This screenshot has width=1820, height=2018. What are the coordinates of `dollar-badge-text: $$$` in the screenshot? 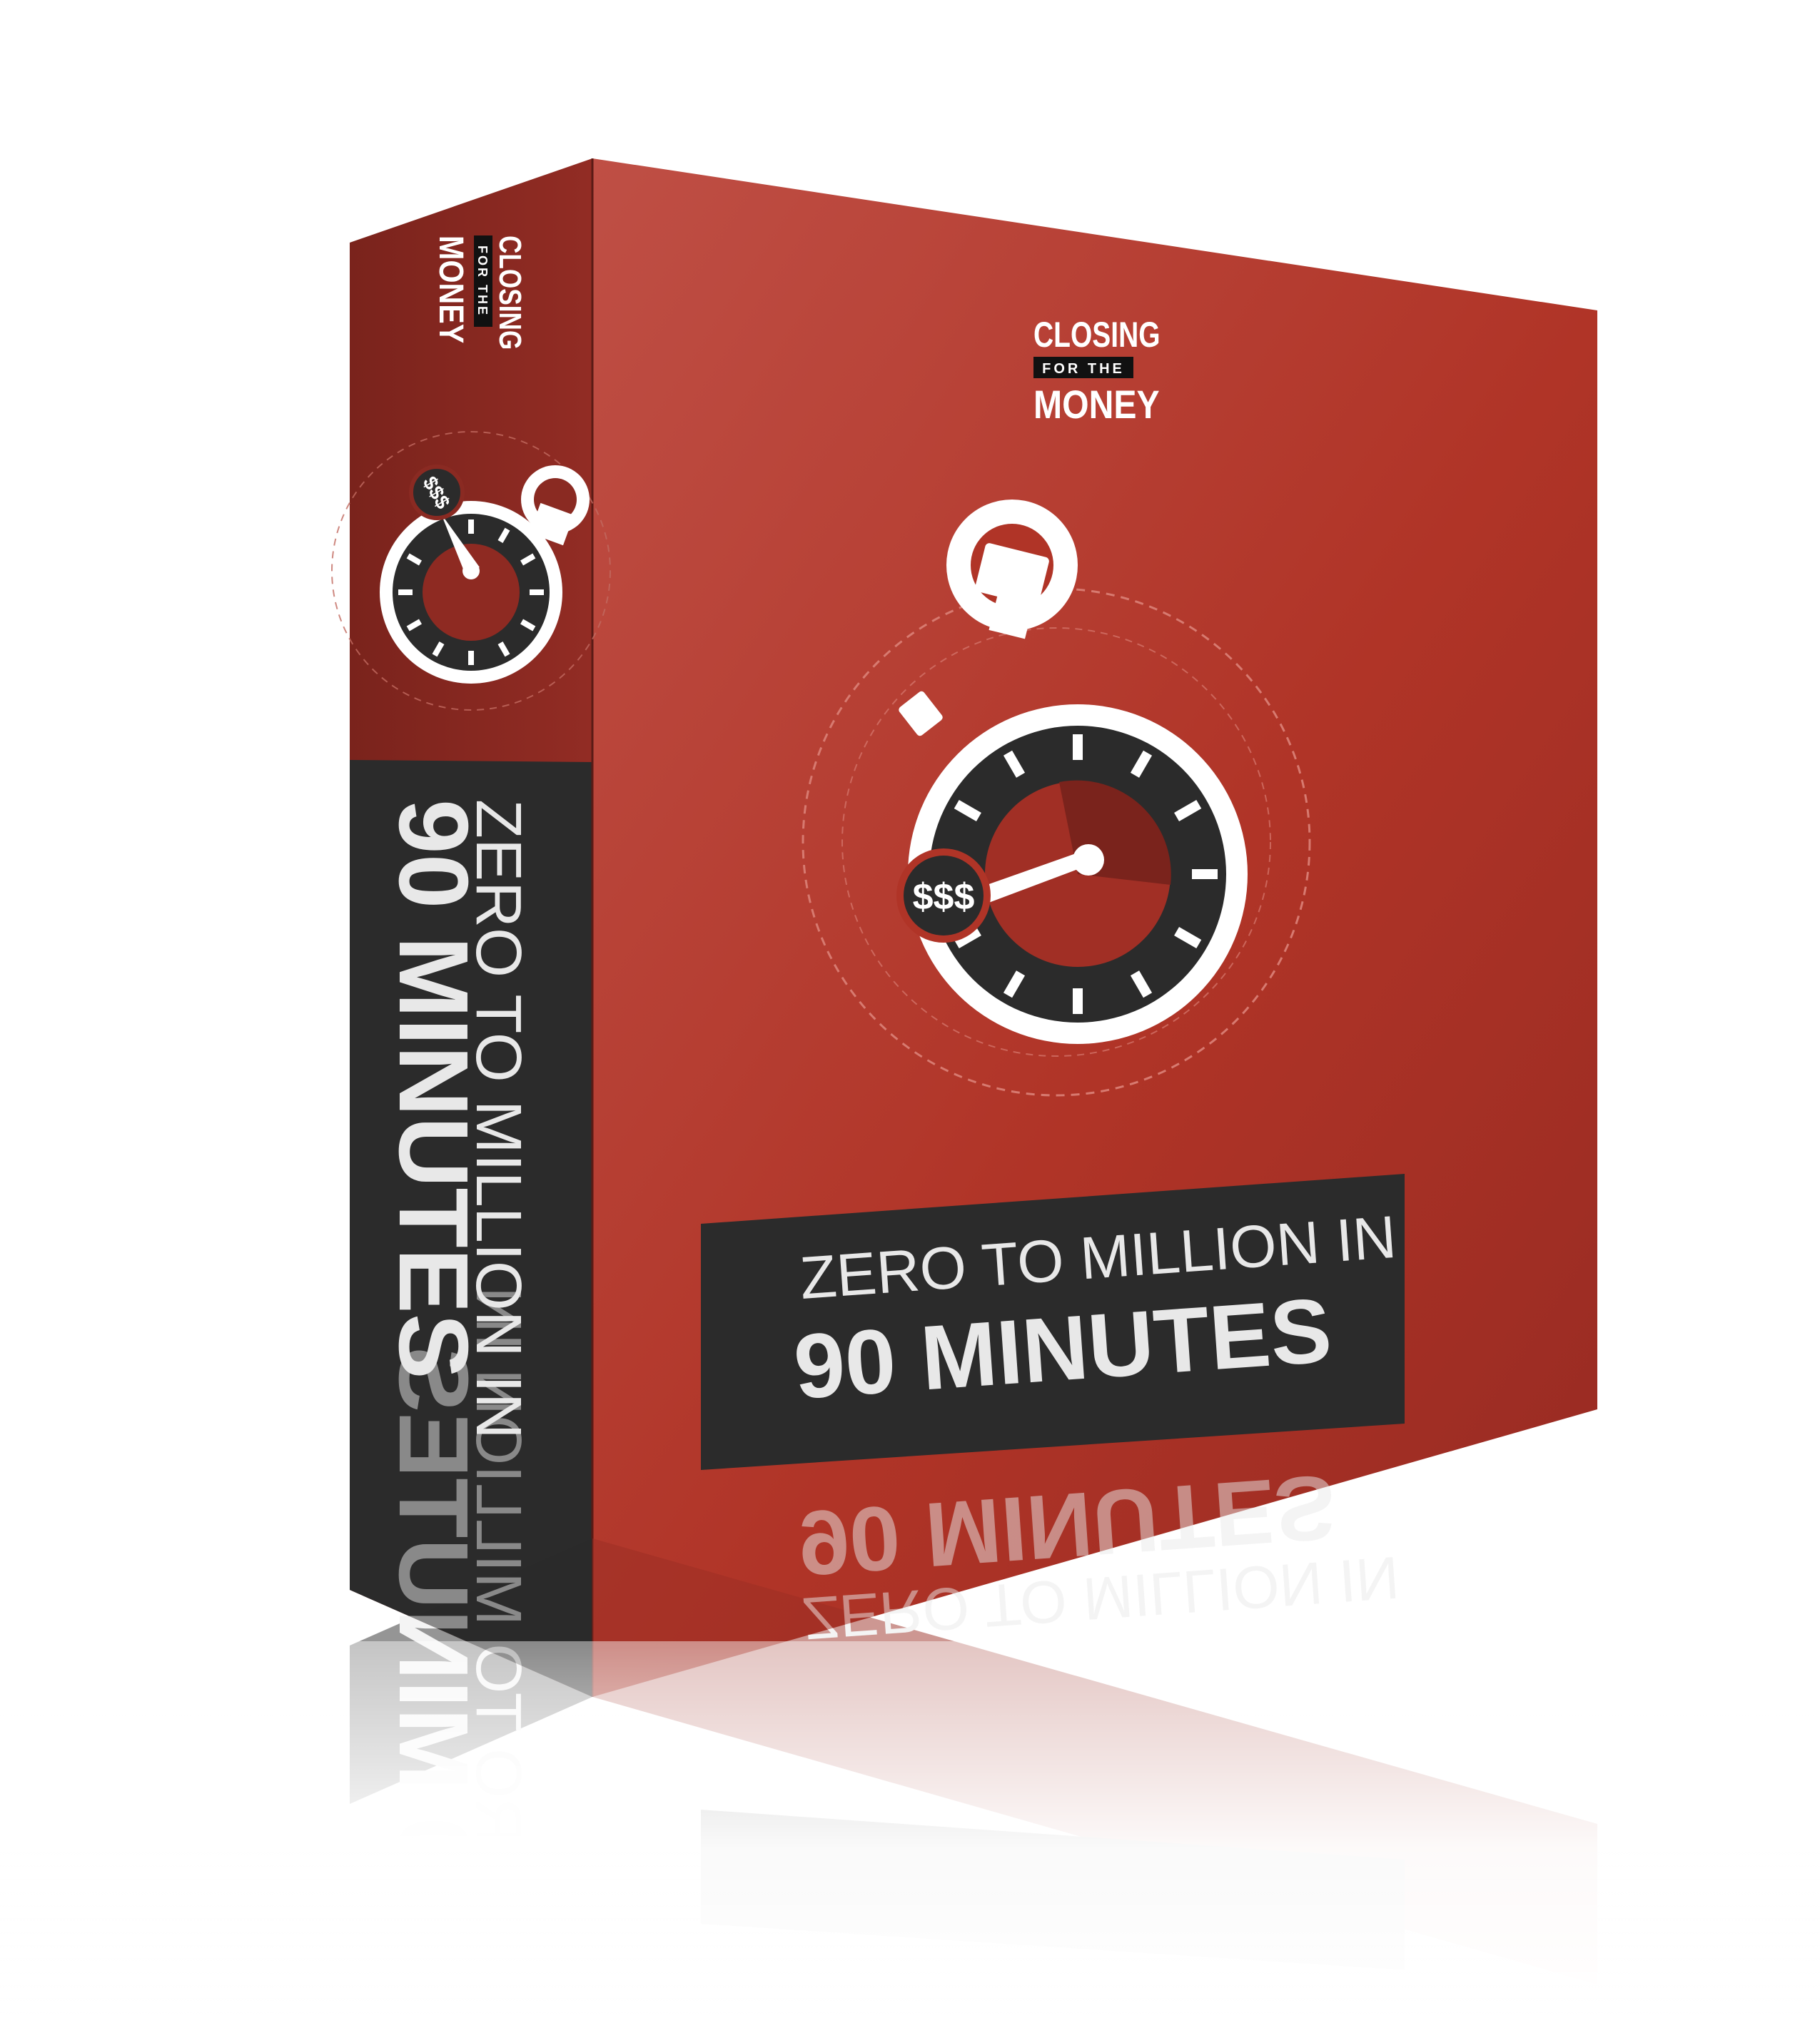 It's located at (944, 897).